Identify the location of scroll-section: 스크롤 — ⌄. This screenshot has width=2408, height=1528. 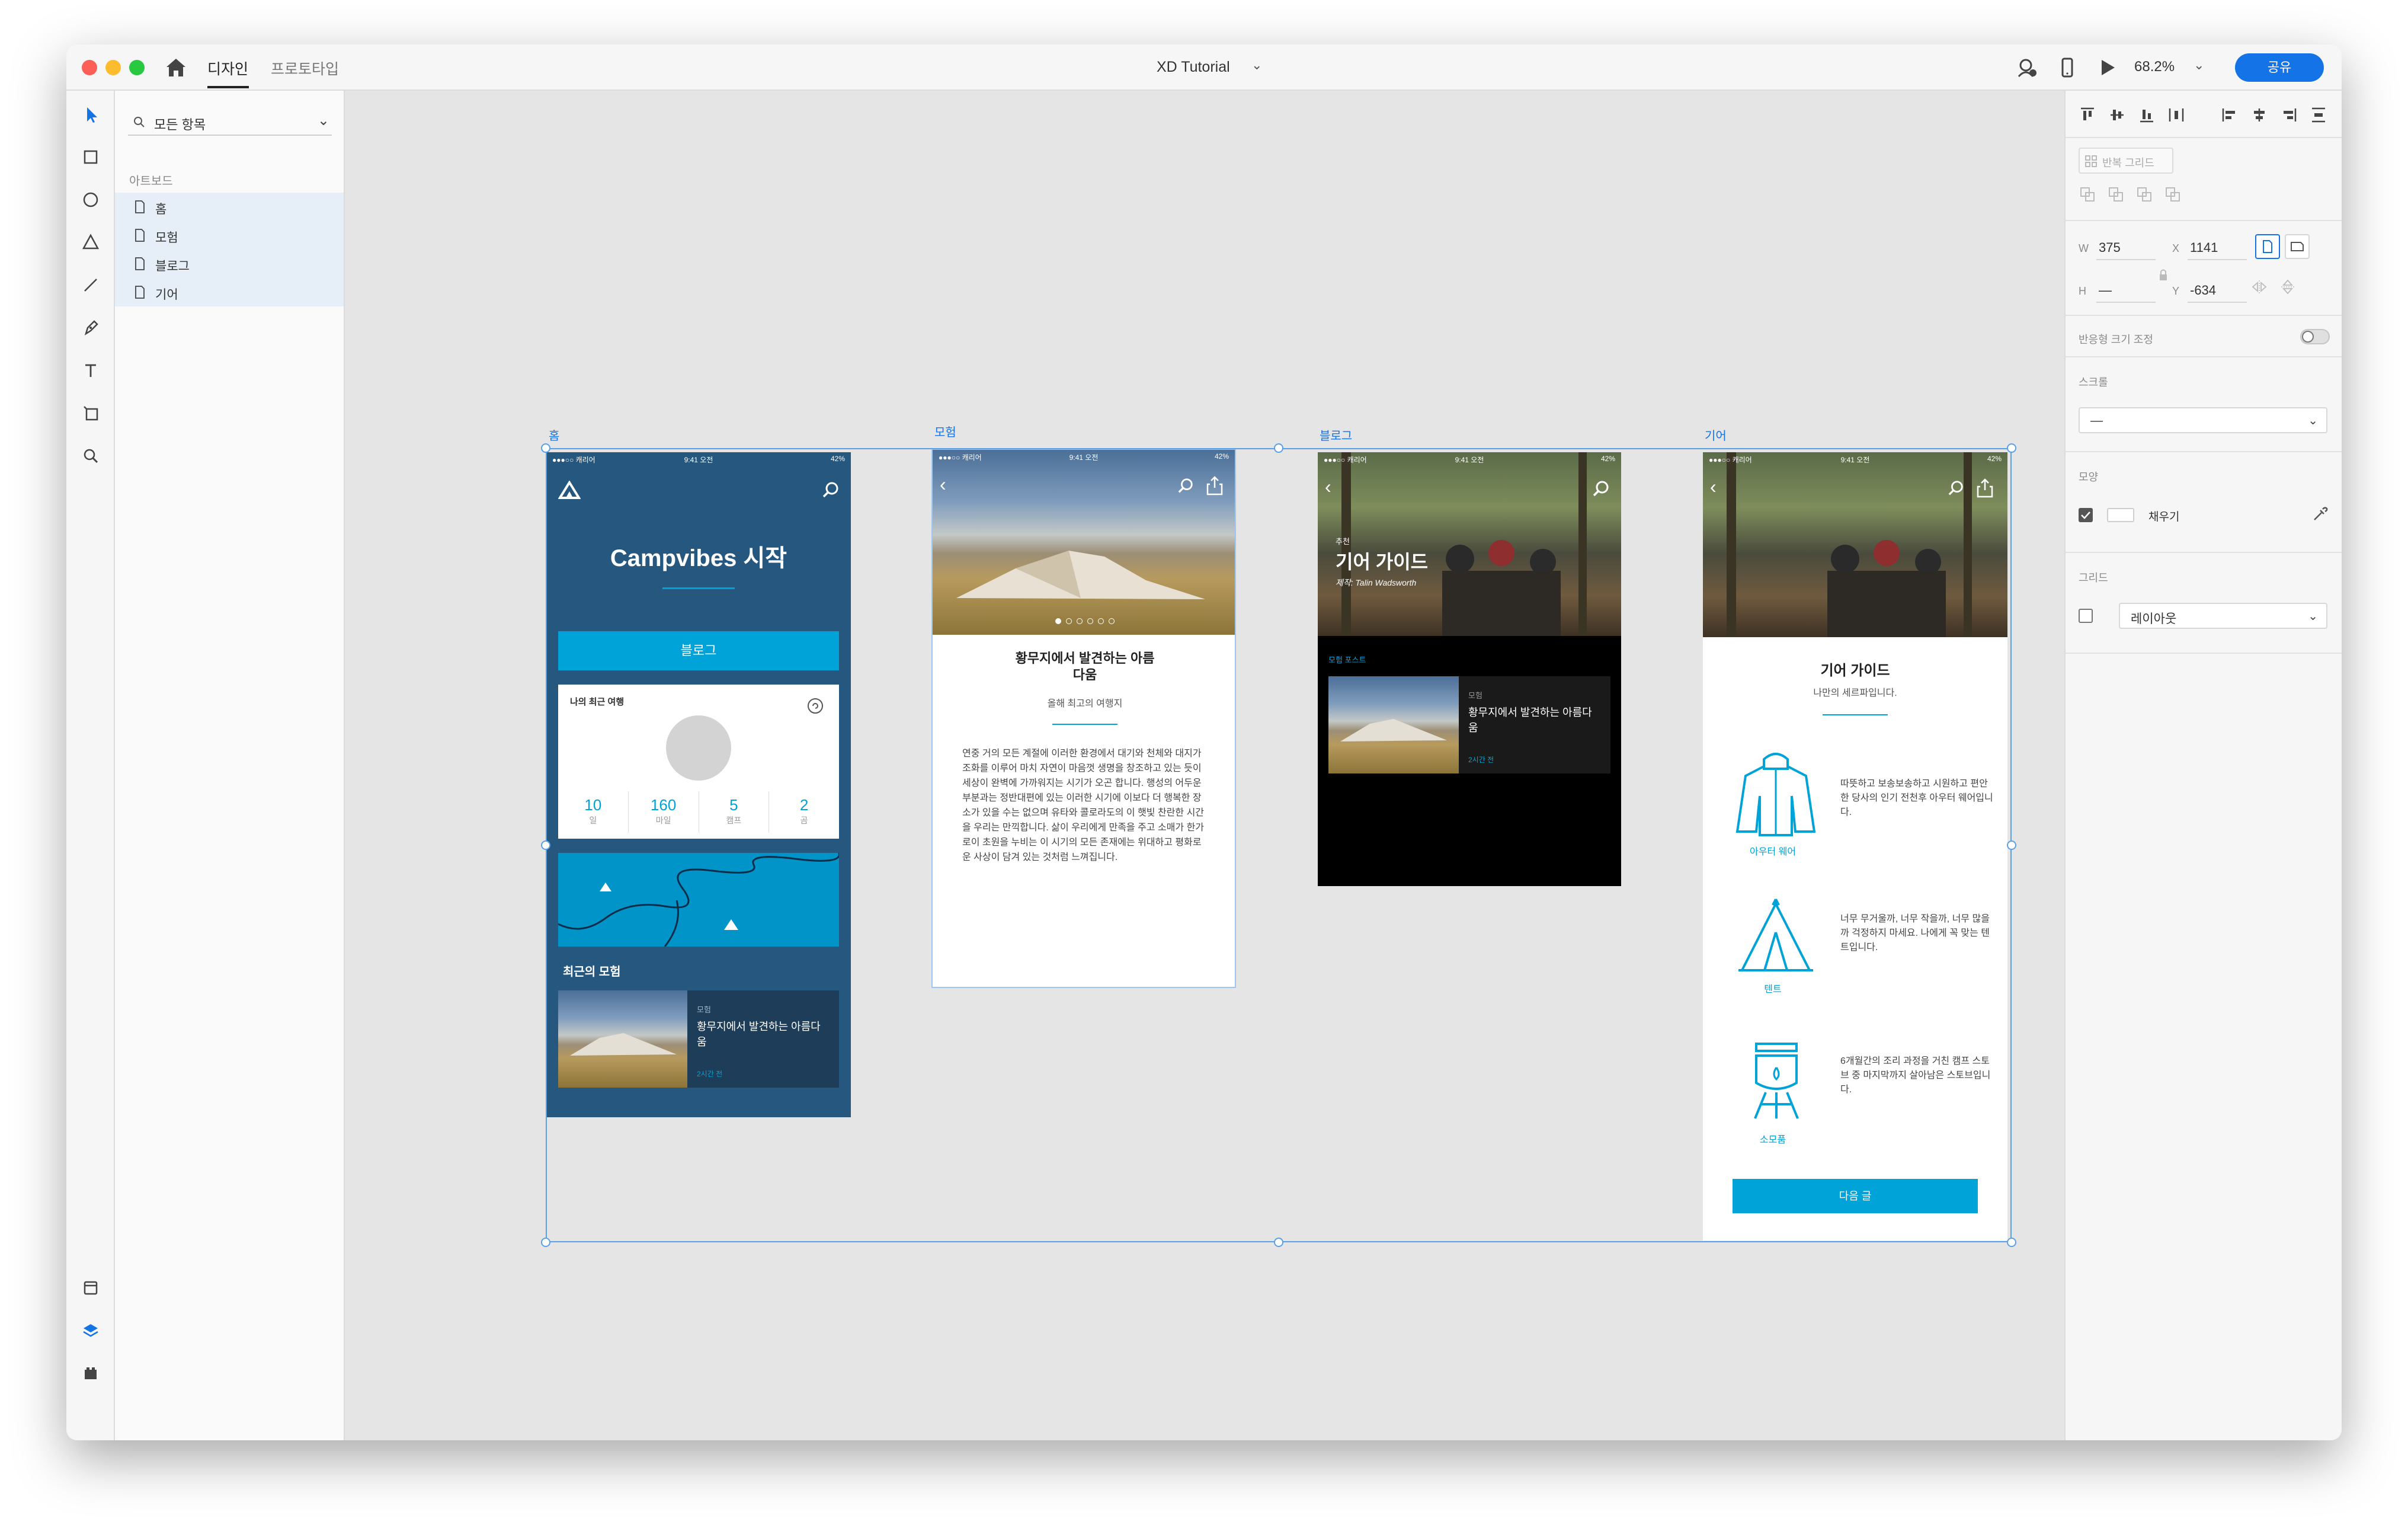
(2204, 404).